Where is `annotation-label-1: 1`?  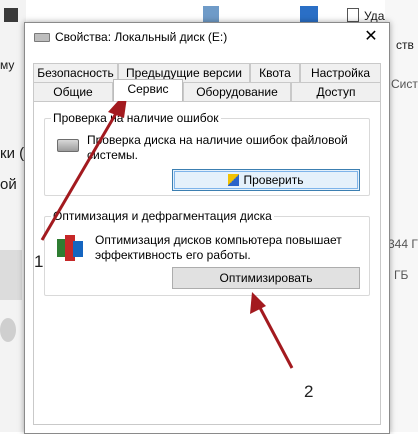 annotation-label-1: 1 is located at coordinates (39, 261).